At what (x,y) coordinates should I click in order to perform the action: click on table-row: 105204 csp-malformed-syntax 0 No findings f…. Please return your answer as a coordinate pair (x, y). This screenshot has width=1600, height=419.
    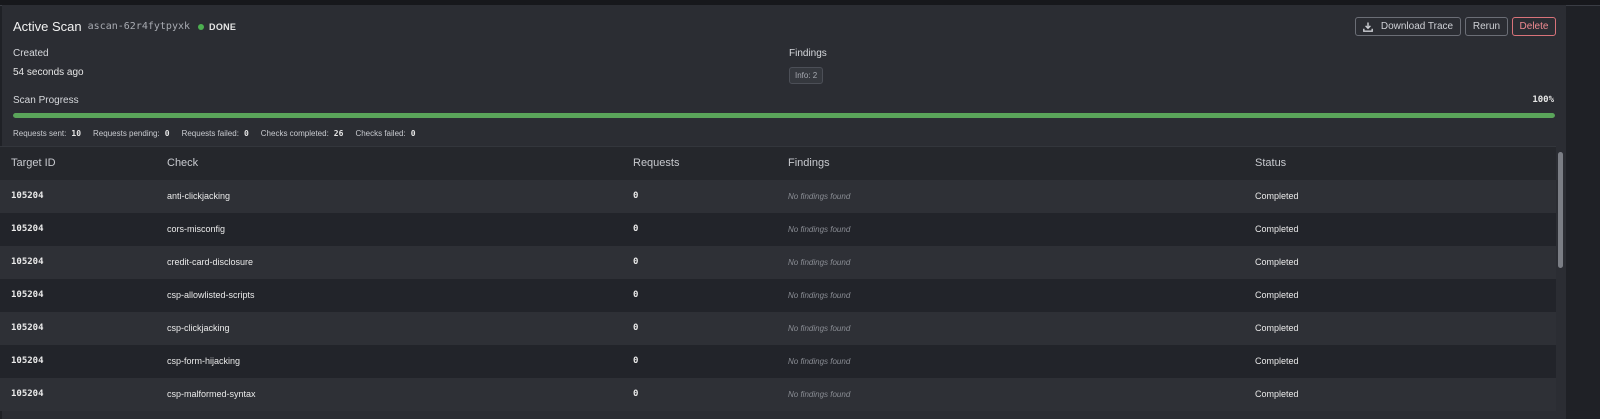
    Looking at the image, I should click on (778, 394).